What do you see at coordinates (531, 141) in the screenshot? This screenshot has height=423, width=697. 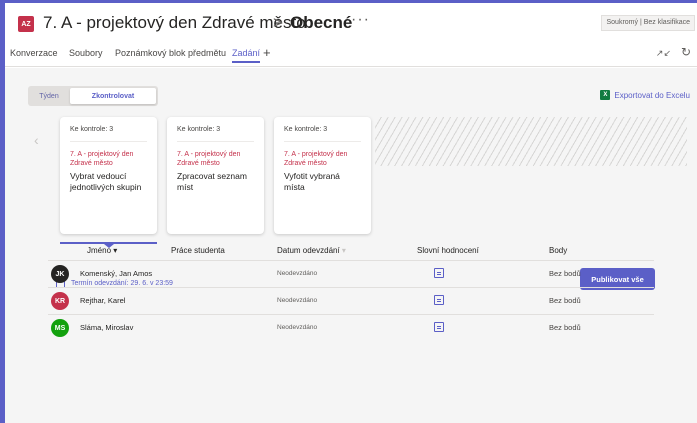 I see `empty-card-placeholder` at bounding box center [531, 141].